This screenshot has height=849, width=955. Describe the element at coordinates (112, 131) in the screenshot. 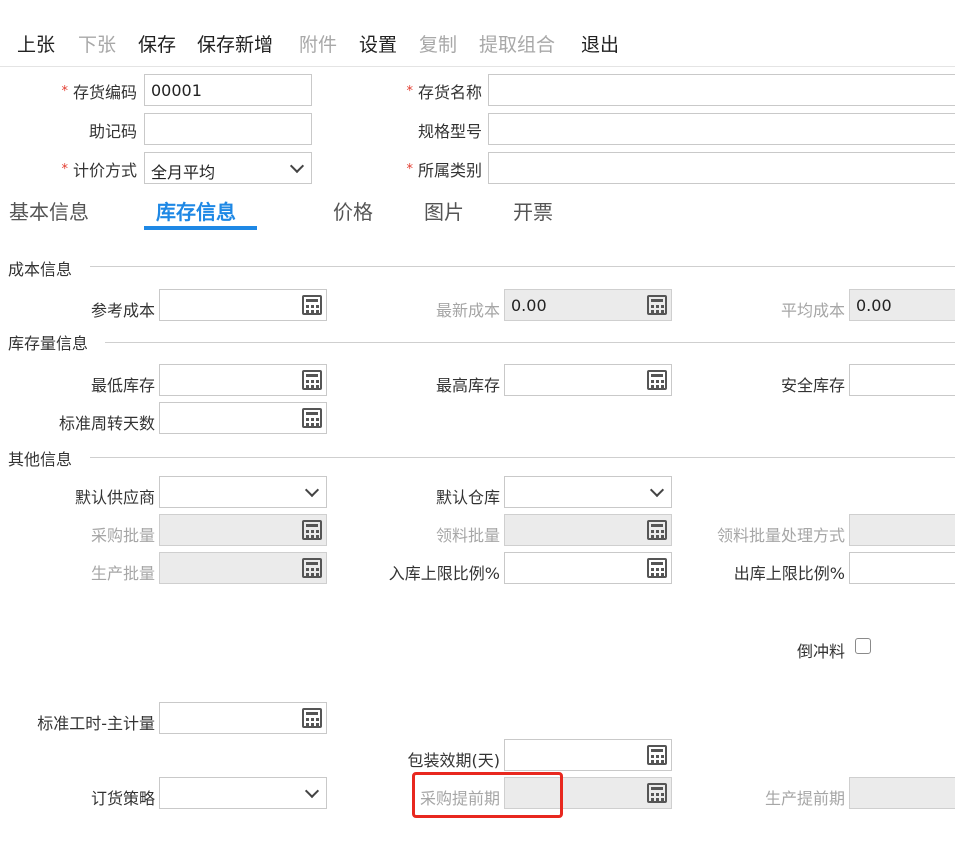

I see `mnemonic-label: 助记码` at that location.